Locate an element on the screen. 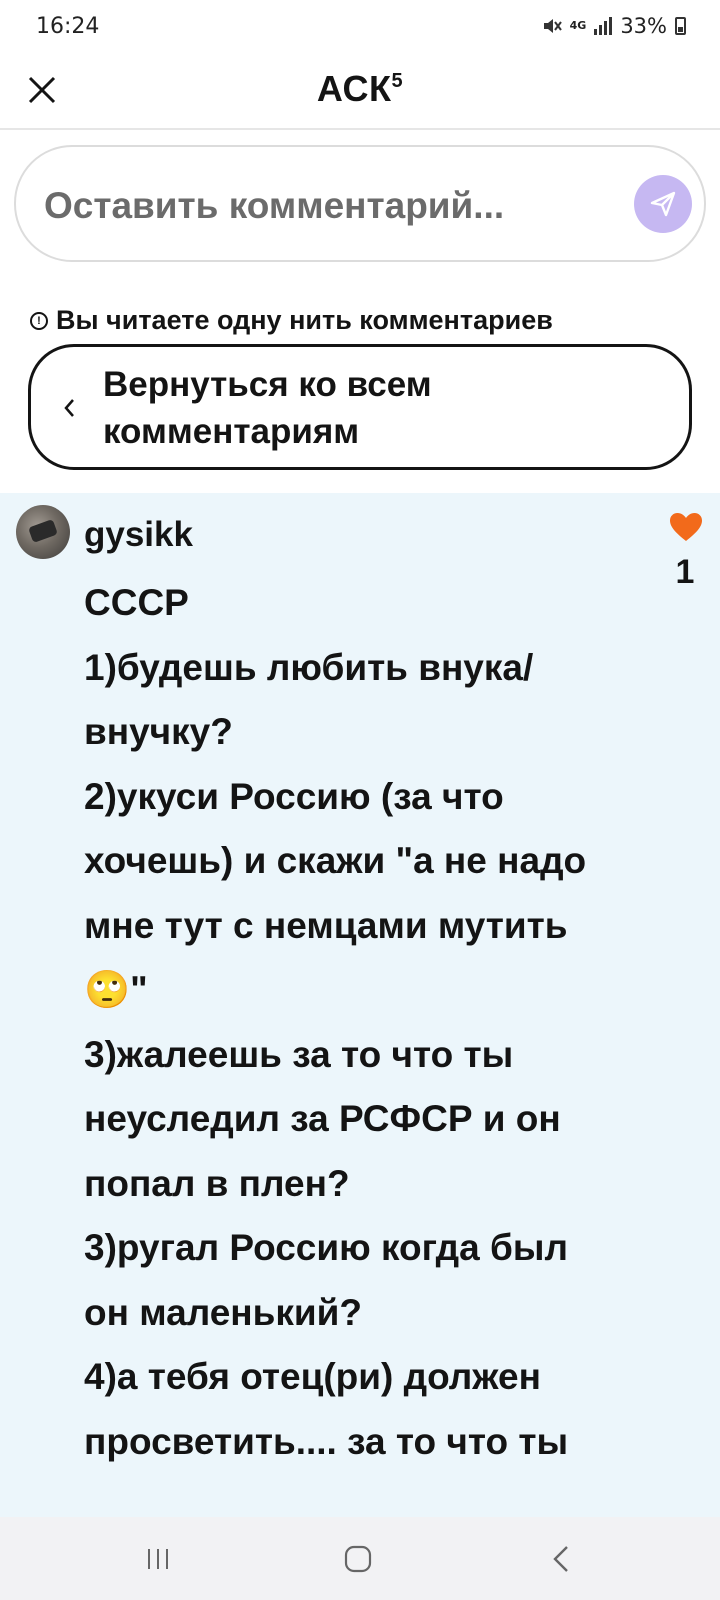 This screenshot has width=720, height=1600. page-title: АСК5 is located at coordinates (360, 89).